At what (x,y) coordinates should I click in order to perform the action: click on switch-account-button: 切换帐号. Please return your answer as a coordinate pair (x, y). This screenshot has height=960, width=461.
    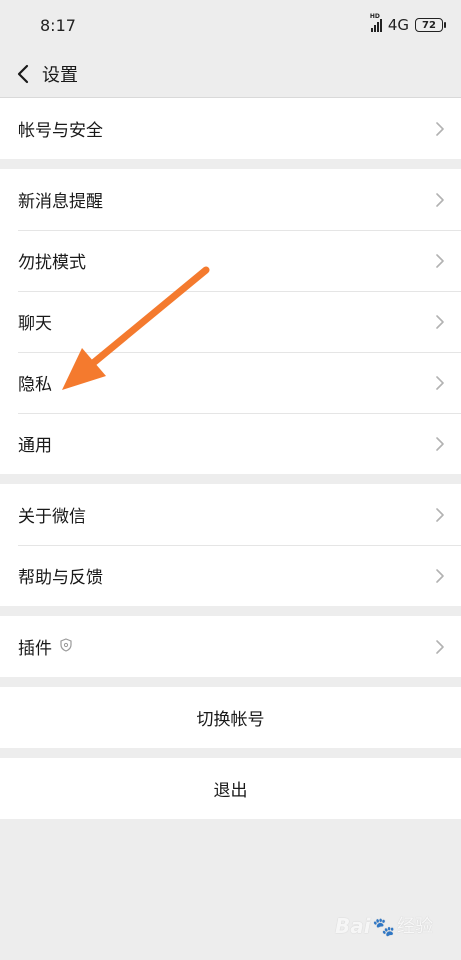
    Looking at the image, I should click on (230, 717).